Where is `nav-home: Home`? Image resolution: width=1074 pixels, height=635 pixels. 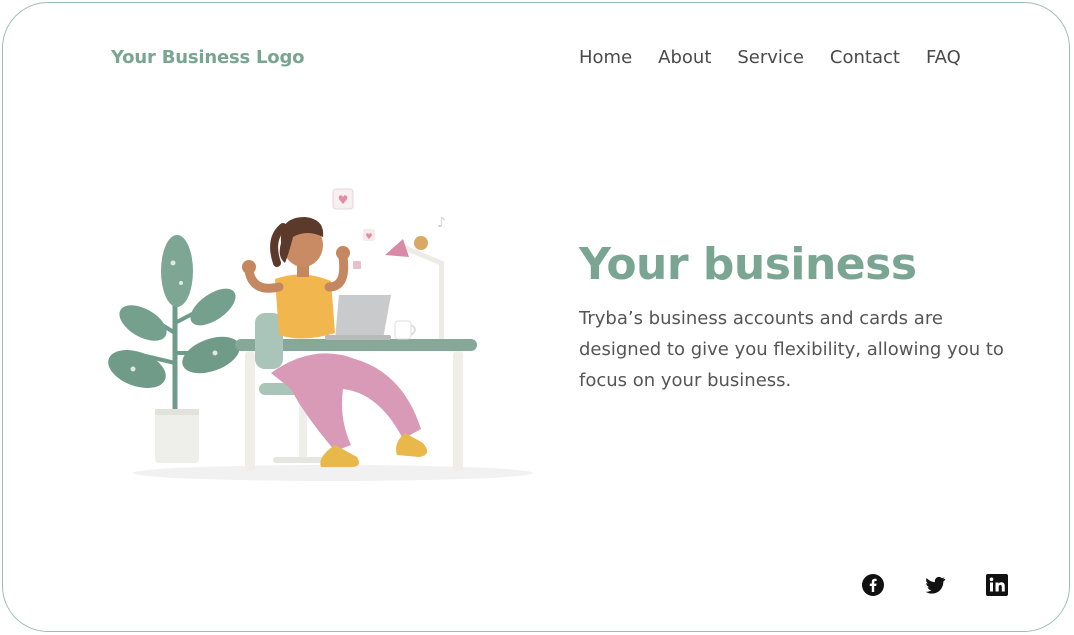
nav-home: Home is located at coordinates (605, 57).